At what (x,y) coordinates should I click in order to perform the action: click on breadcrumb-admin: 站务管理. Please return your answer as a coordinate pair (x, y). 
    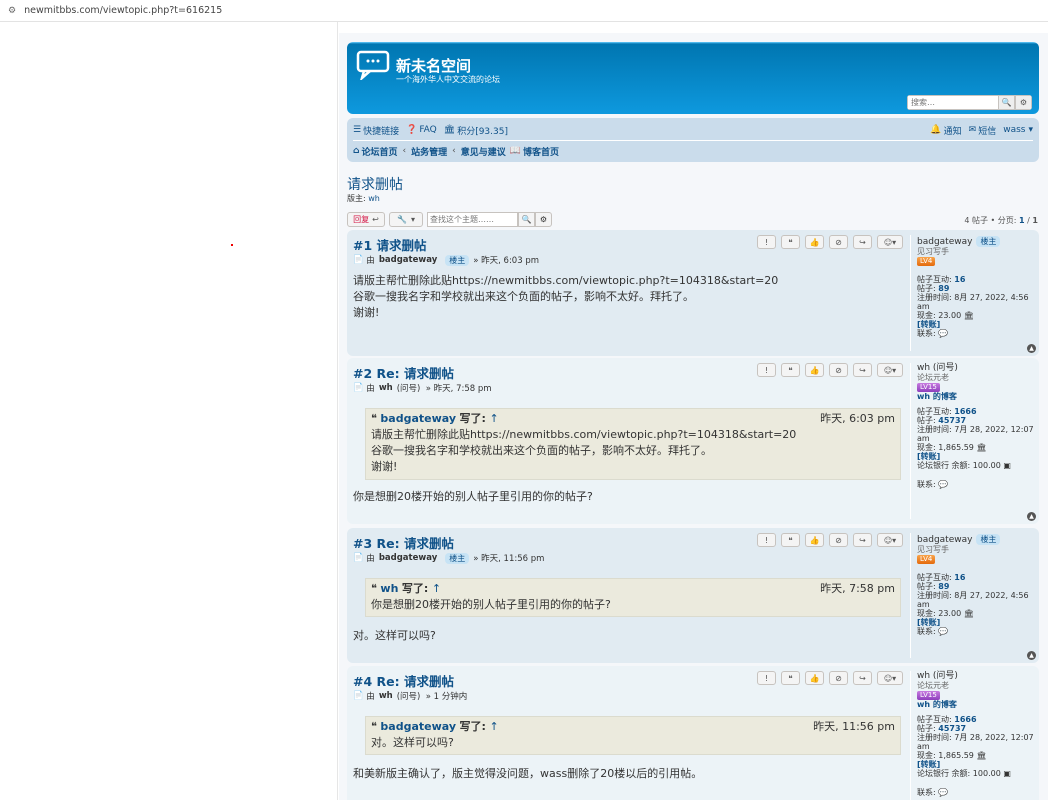
    Looking at the image, I should click on (429, 151).